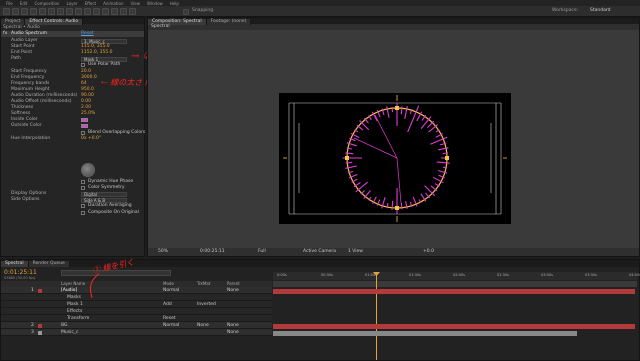  What do you see at coordinates (167, 304) in the screenshot?
I see `layer-mode: Add` at bounding box center [167, 304].